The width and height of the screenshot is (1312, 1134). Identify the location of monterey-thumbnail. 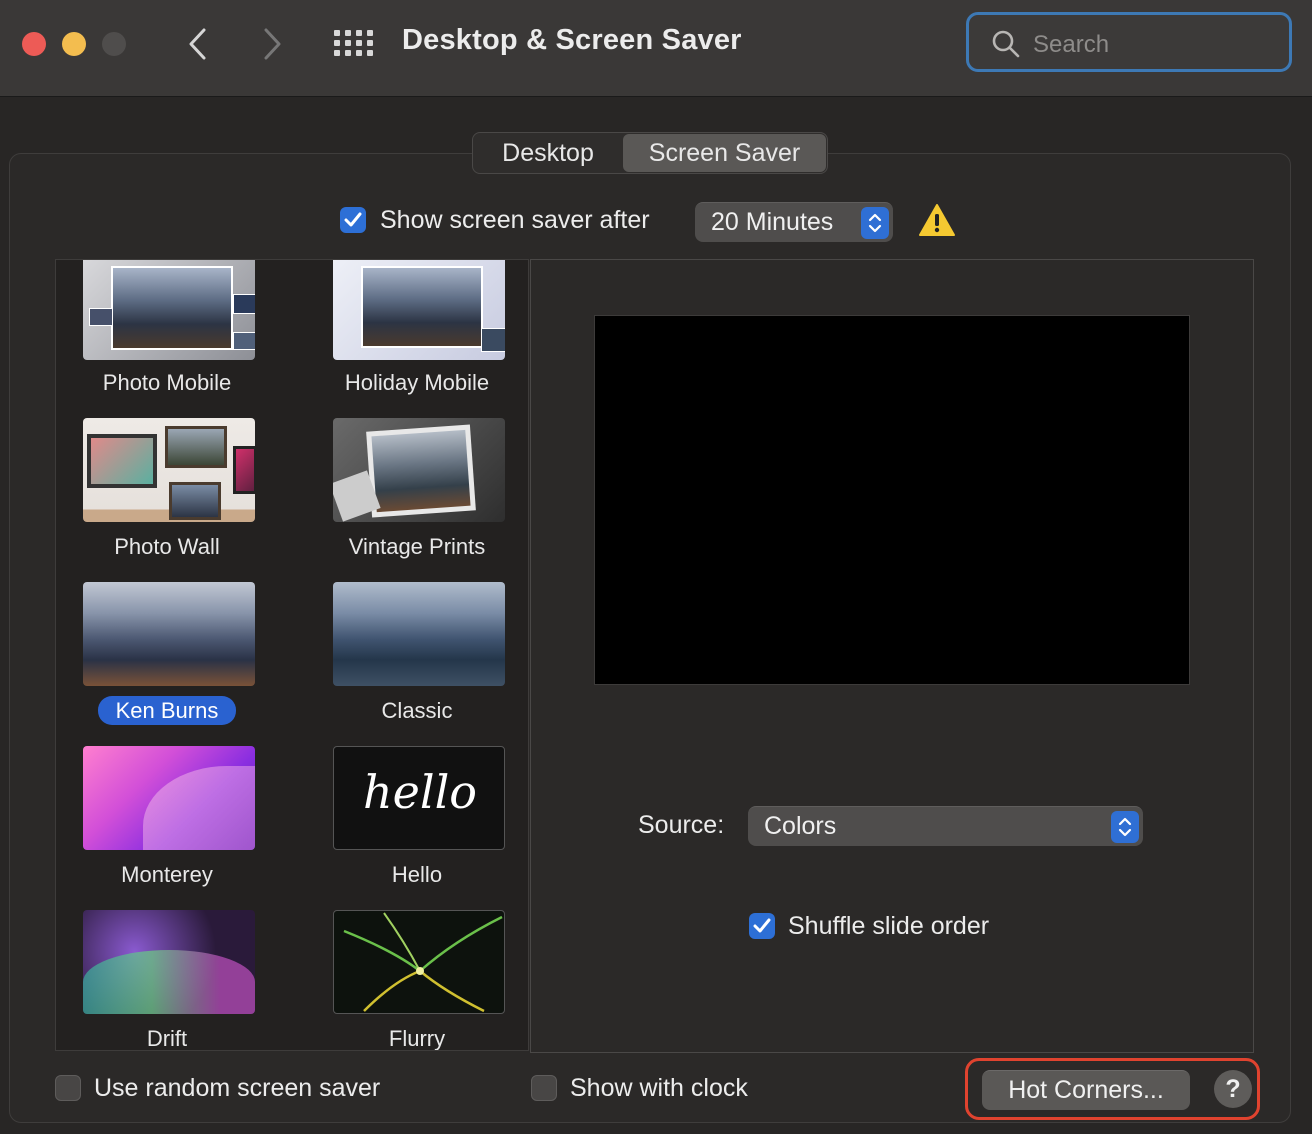
(169, 798).